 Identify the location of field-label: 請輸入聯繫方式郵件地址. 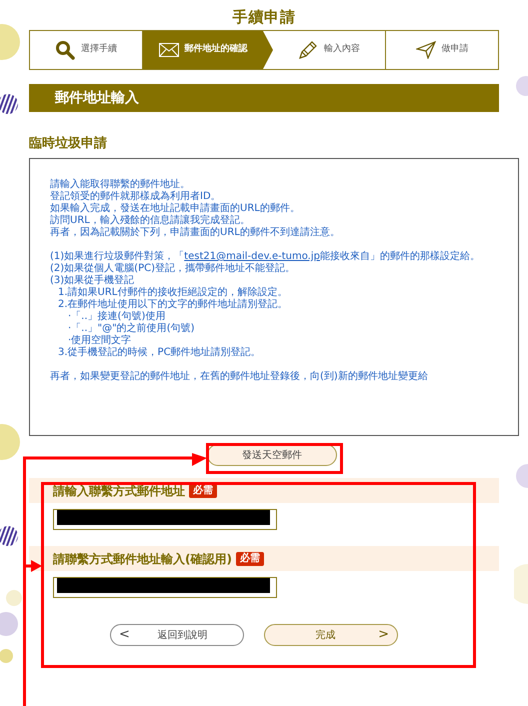
(119, 491).